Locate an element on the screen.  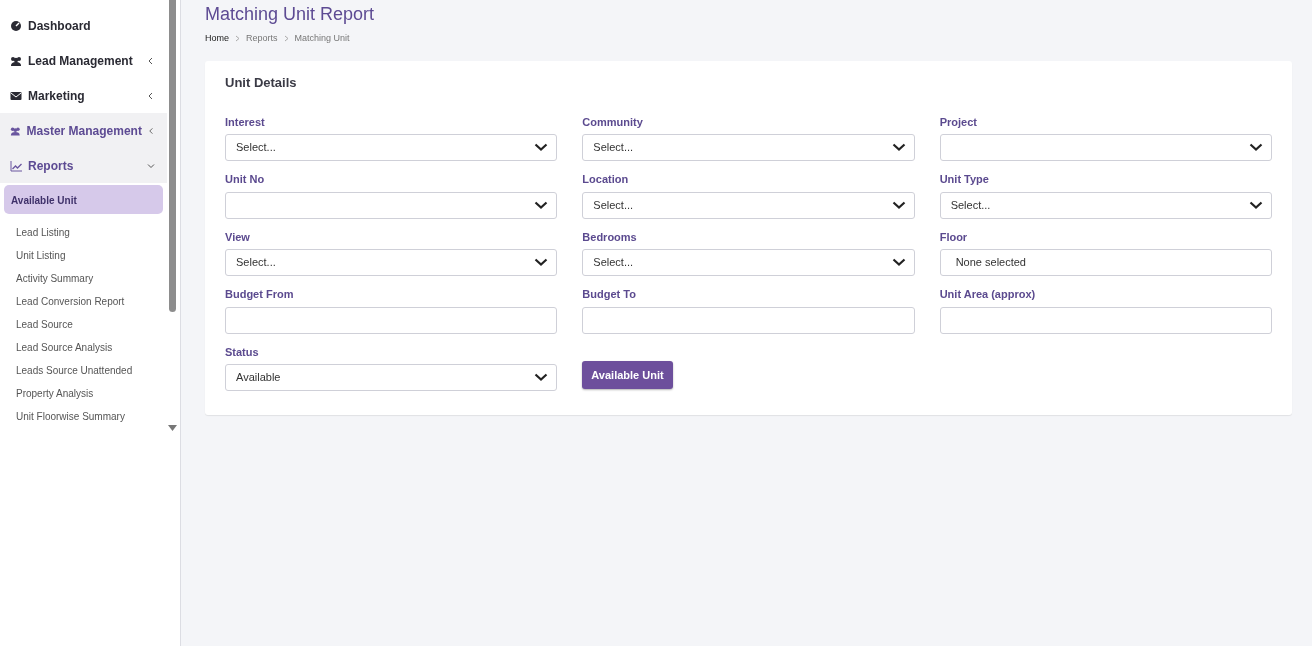
submenu-item: Lead Source Analysis is located at coordinates (83, 347).